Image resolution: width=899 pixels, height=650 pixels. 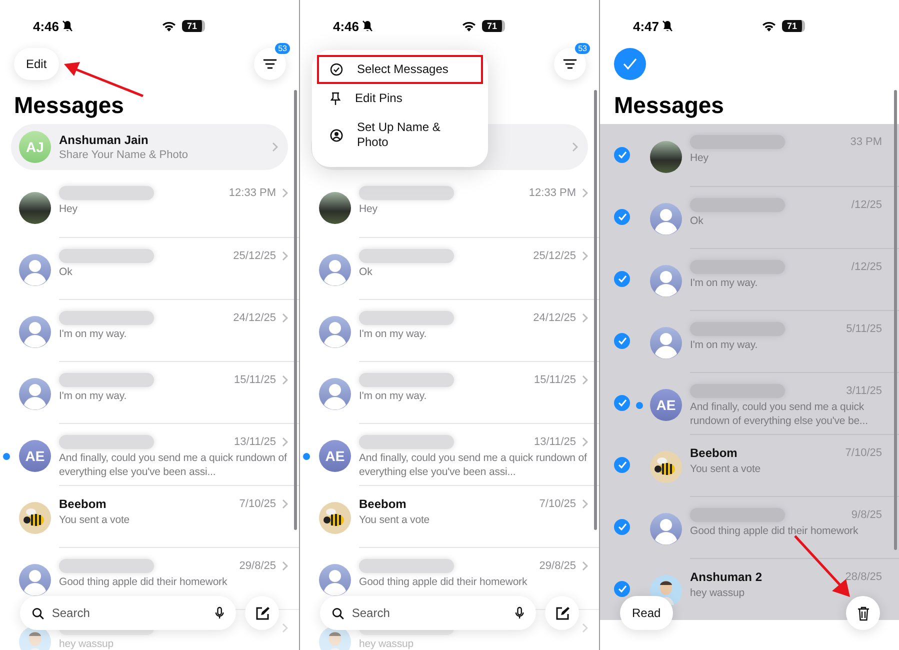 What do you see at coordinates (219, 613) in the screenshot?
I see `microphone-icon` at bounding box center [219, 613].